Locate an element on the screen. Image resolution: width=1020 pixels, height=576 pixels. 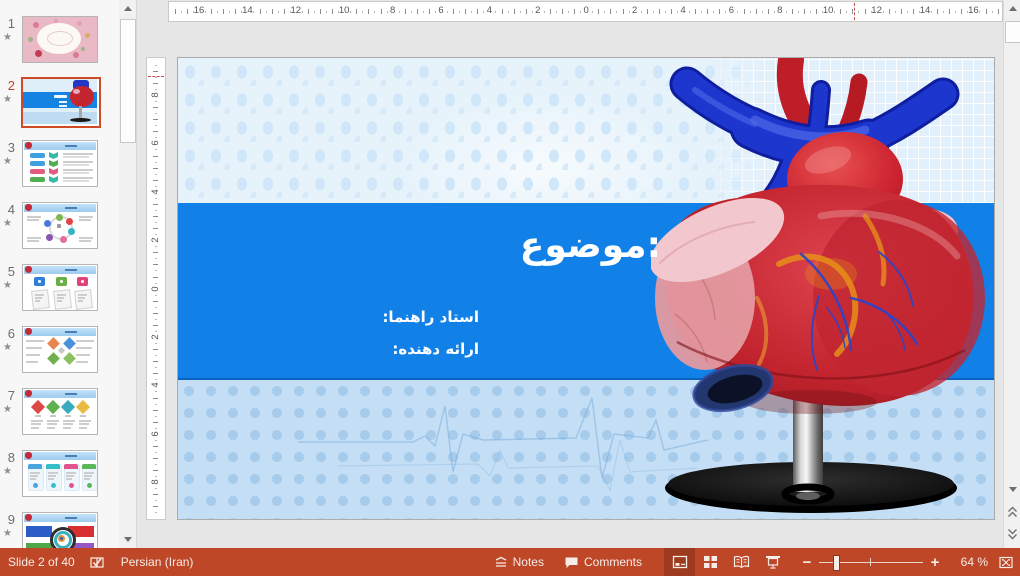
reading-view-button is located at coordinates (741, 562).